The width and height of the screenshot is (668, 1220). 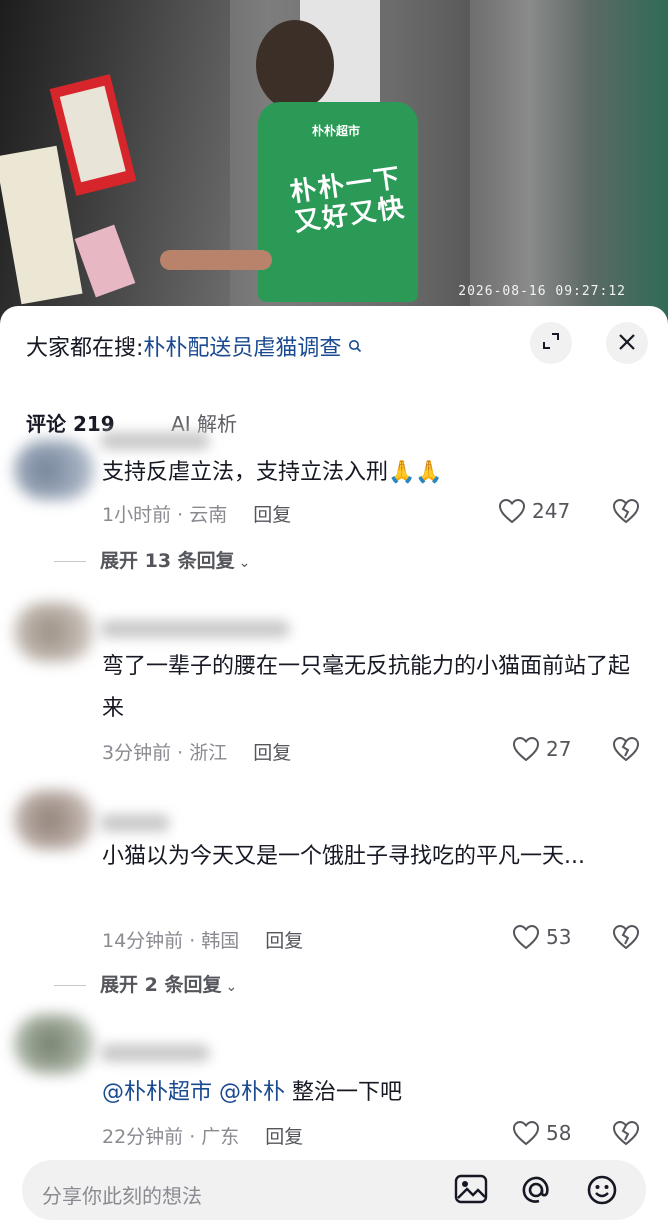 I want to click on expand-button, so click(x=551, y=343).